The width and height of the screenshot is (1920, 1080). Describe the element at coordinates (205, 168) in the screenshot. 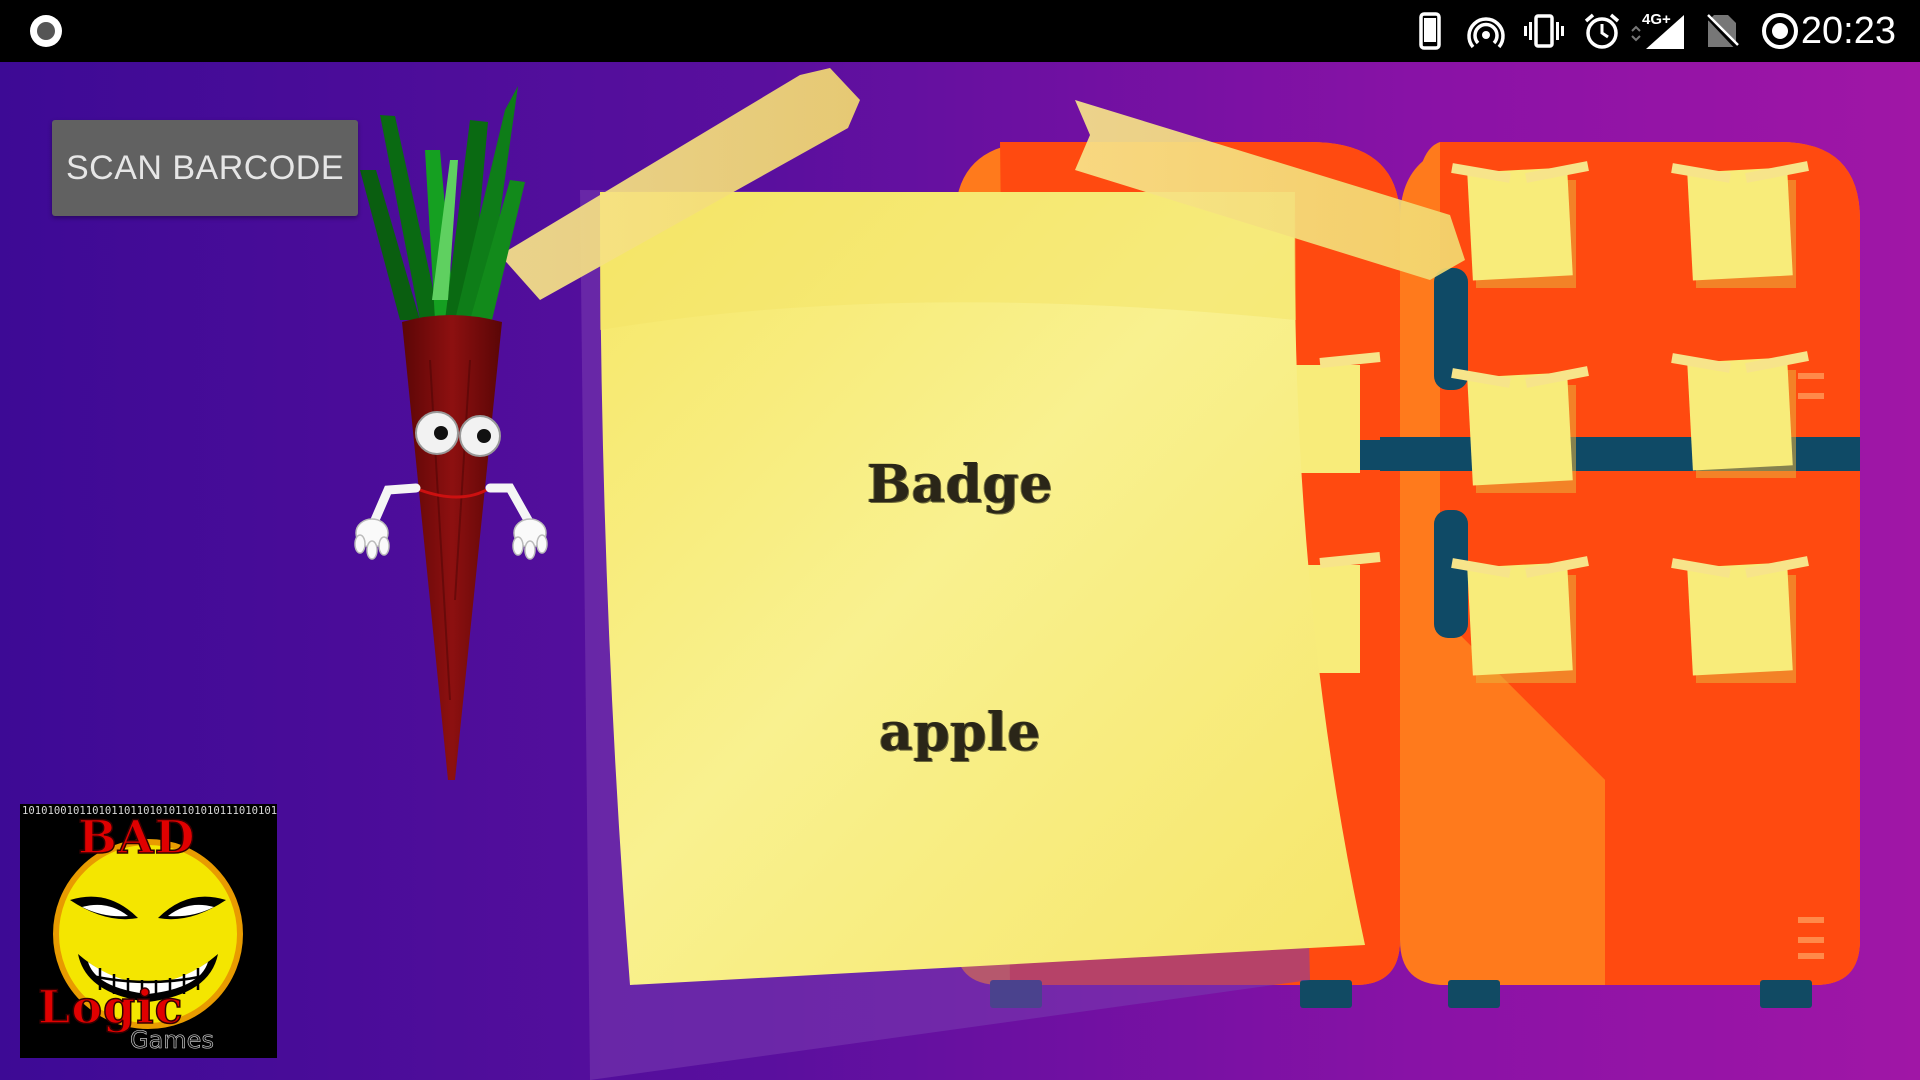

I see `scan-barcode-button: SCAN BARCODE` at that location.